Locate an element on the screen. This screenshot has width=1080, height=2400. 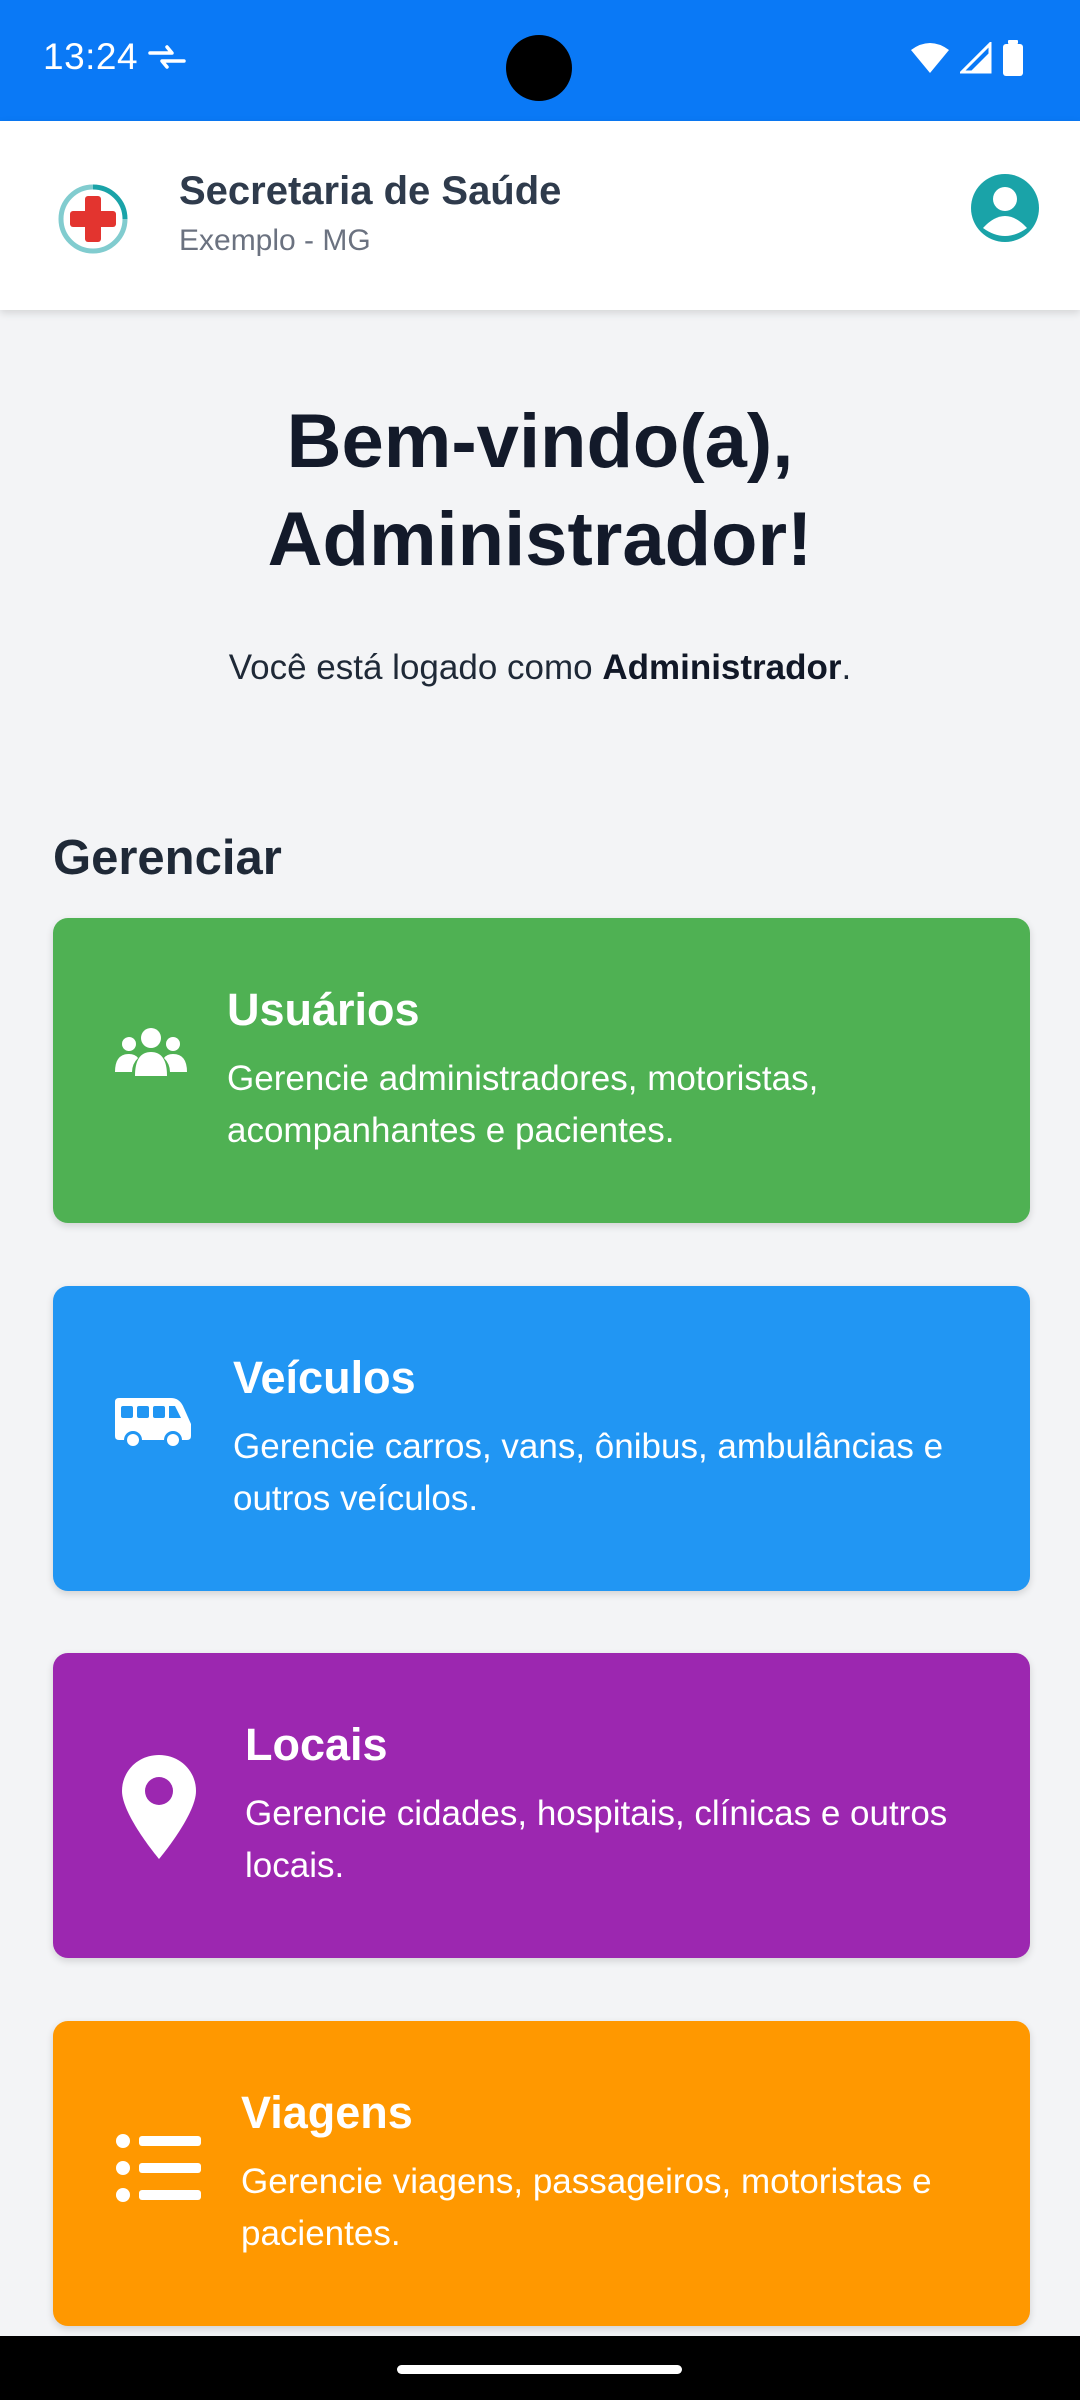
vehicles-card-title: Veículos is located at coordinates (324, 1377).